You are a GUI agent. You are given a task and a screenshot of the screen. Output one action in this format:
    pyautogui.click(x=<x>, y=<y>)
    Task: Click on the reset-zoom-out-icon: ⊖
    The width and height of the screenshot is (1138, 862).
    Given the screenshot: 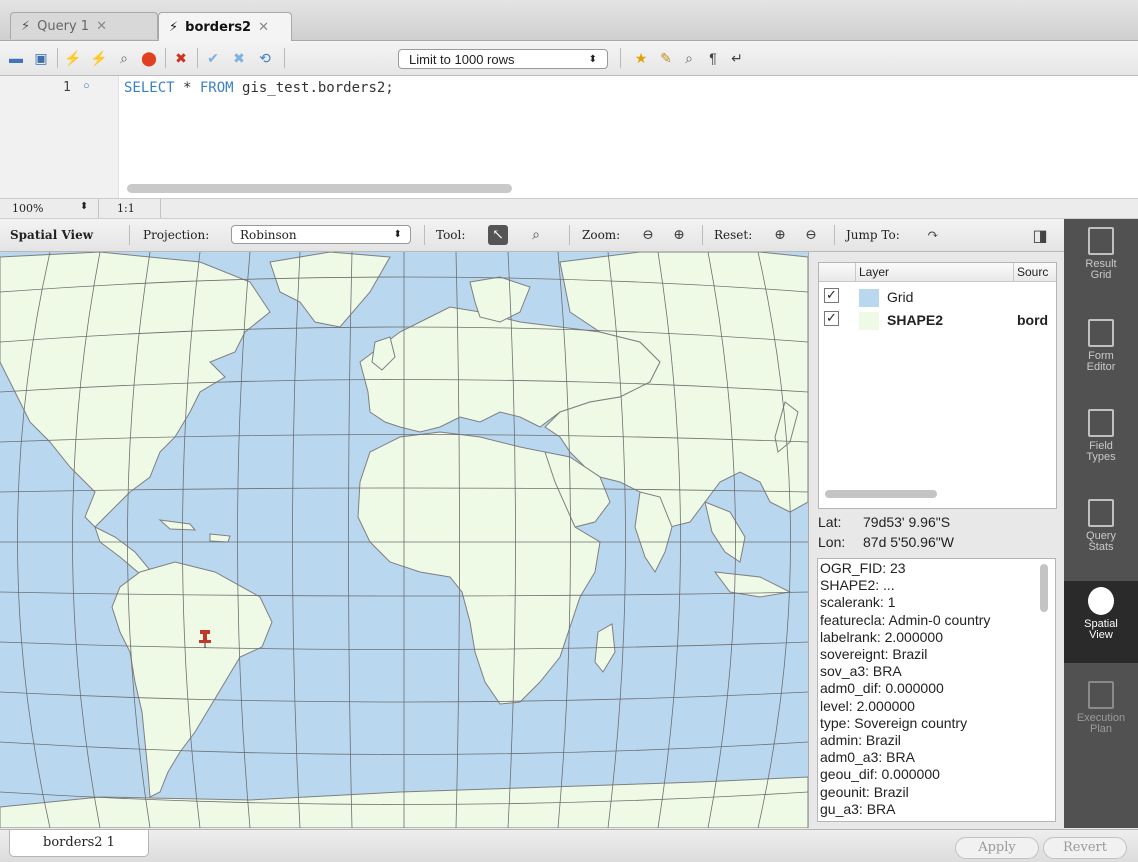 What is the action you would take?
    pyautogui.click(x=811, y=235)
    